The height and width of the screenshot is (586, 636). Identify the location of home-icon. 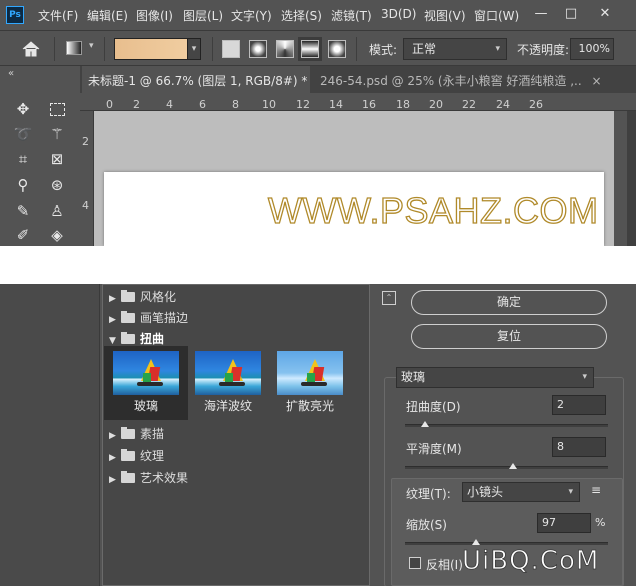
(31, 49).